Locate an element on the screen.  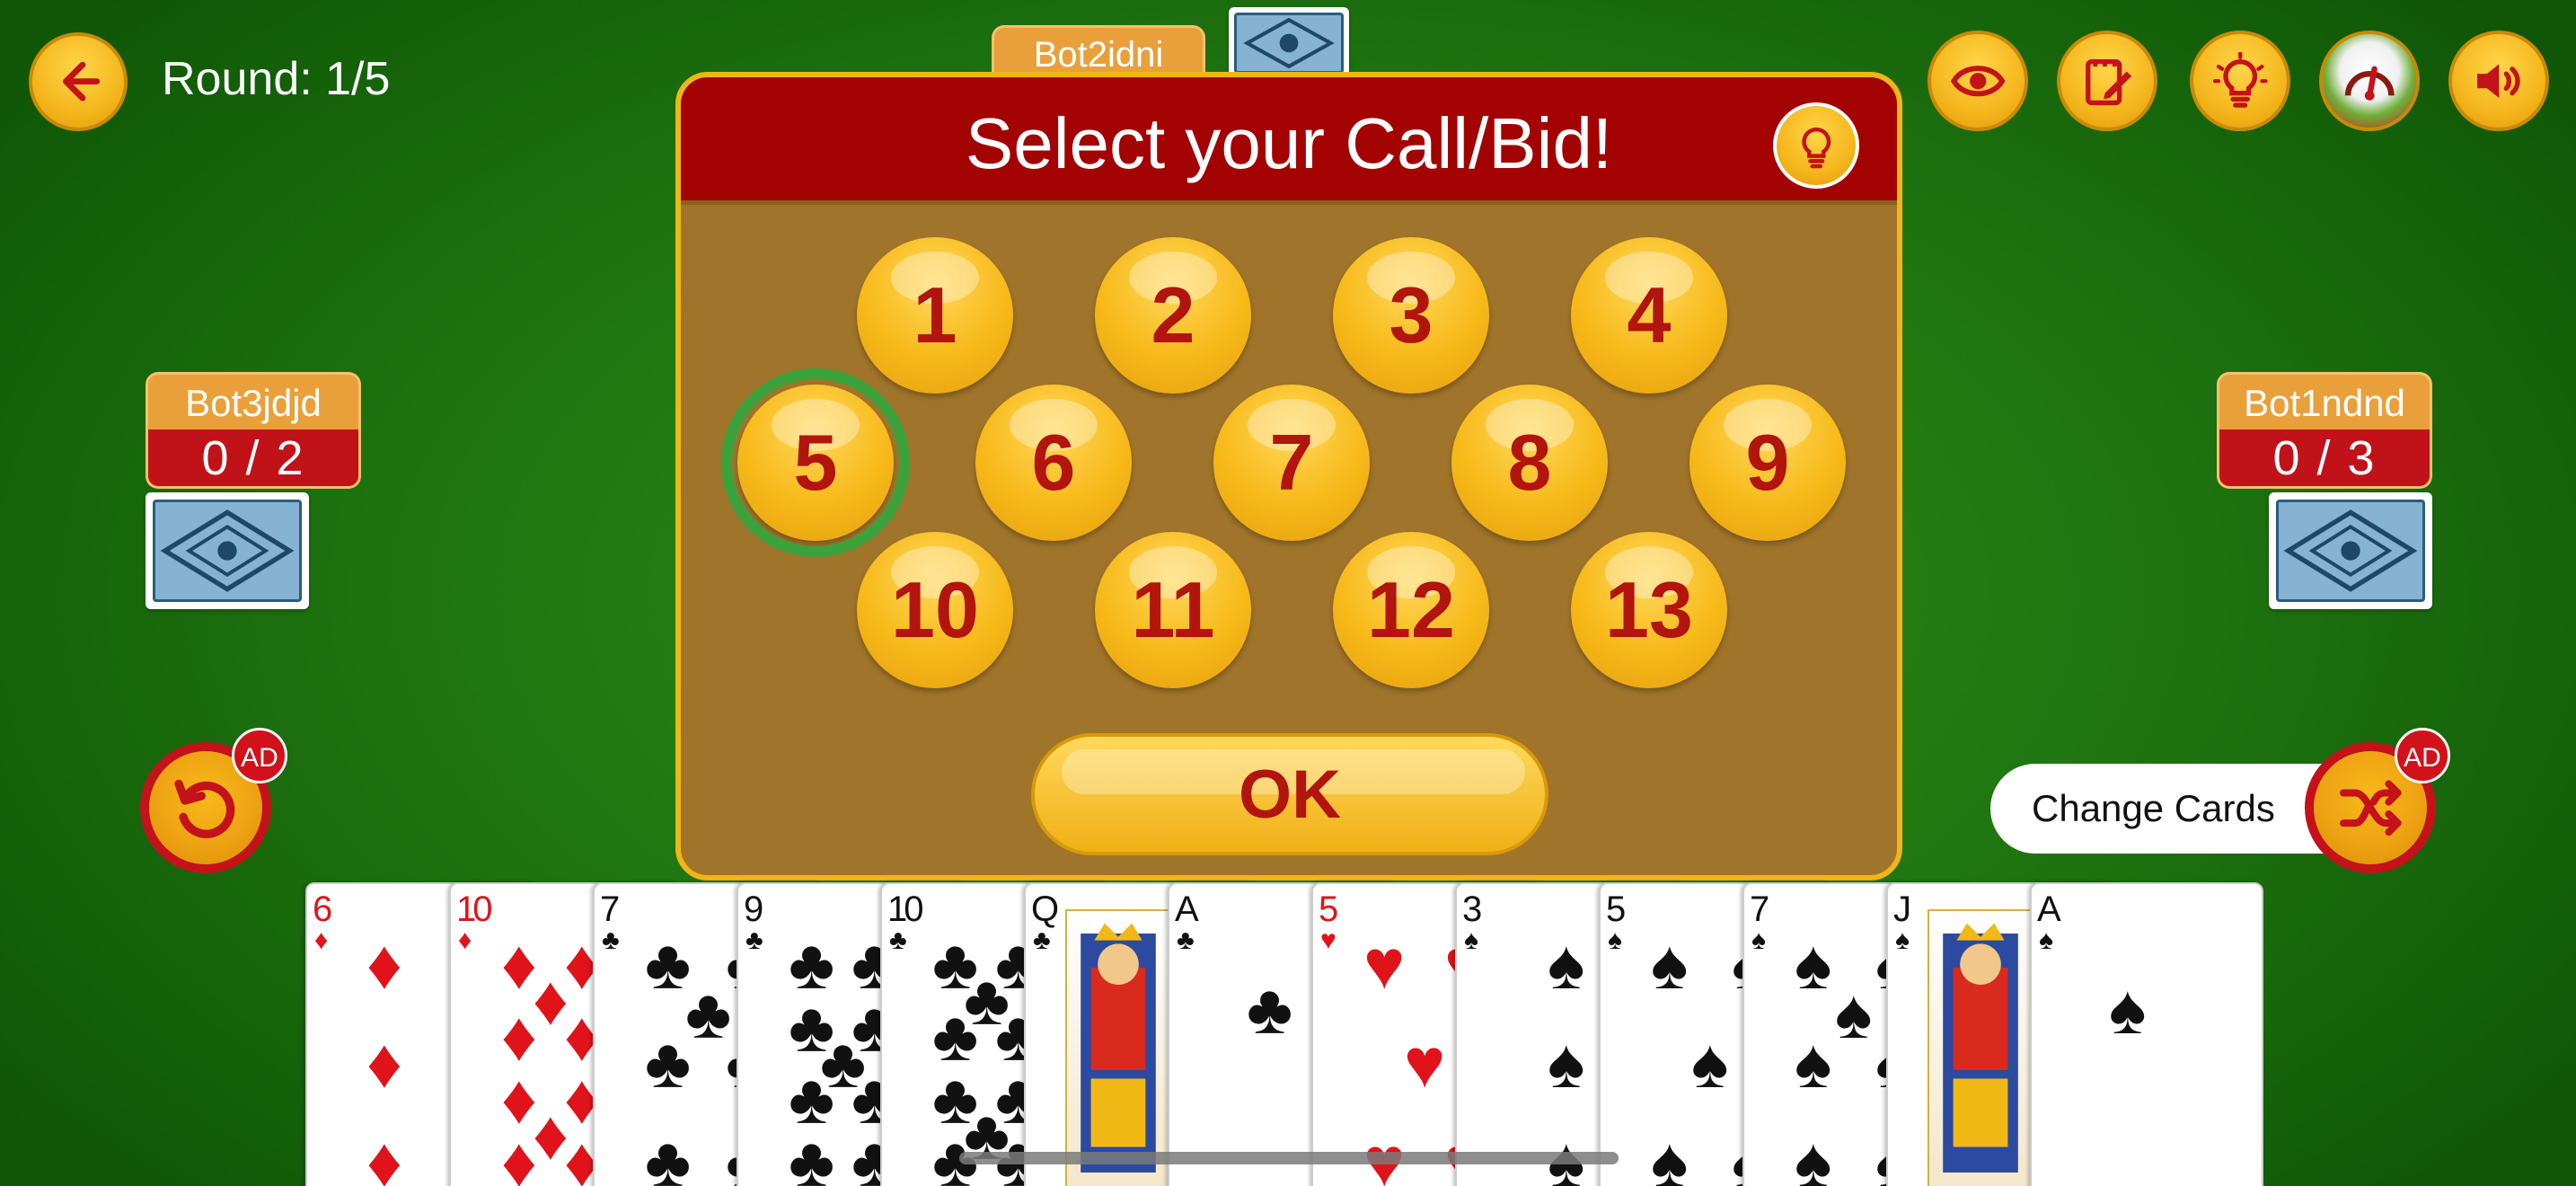
arrow-left-icon is located at coordinates (82, 82).